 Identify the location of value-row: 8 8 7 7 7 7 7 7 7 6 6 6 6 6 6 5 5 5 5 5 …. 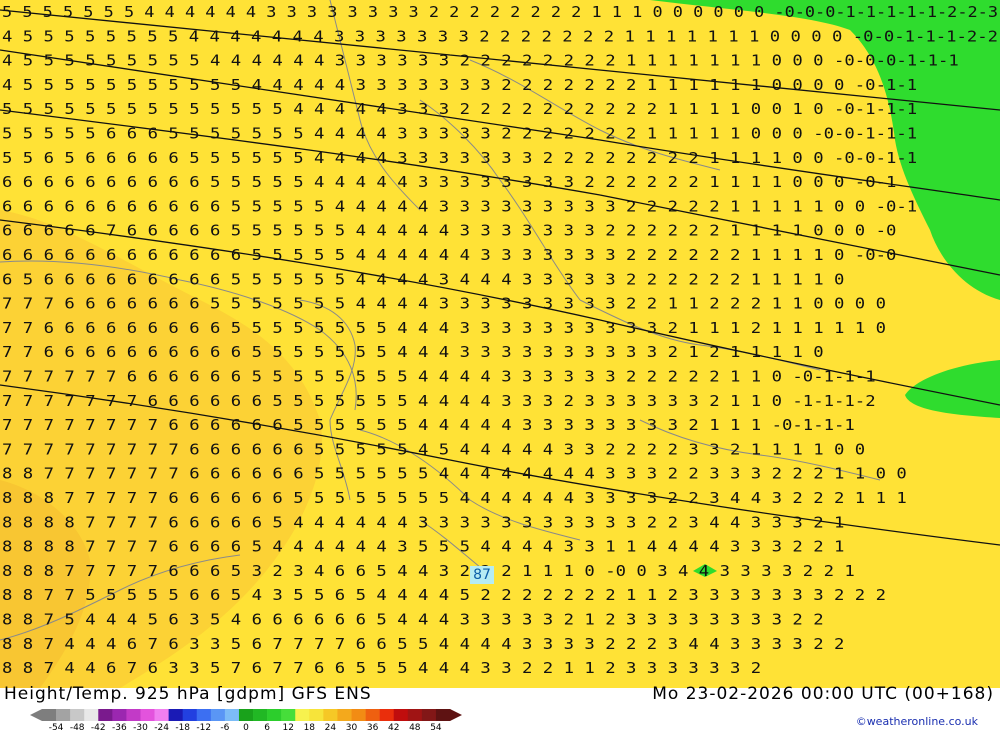
(454, 474).